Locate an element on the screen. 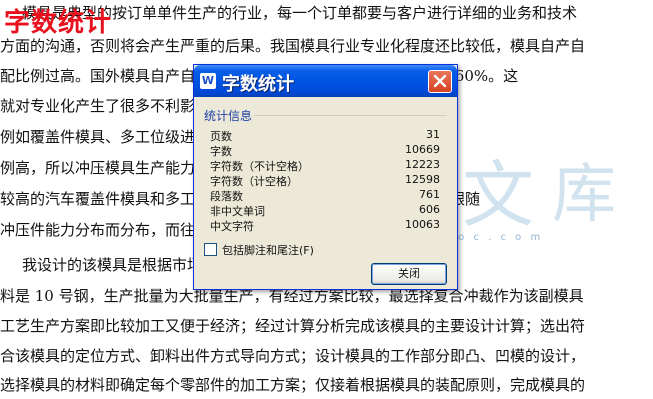 The width and height of the screenshot is (653, 399). stat-label: 段落数 is located at coordinates (226, 196).